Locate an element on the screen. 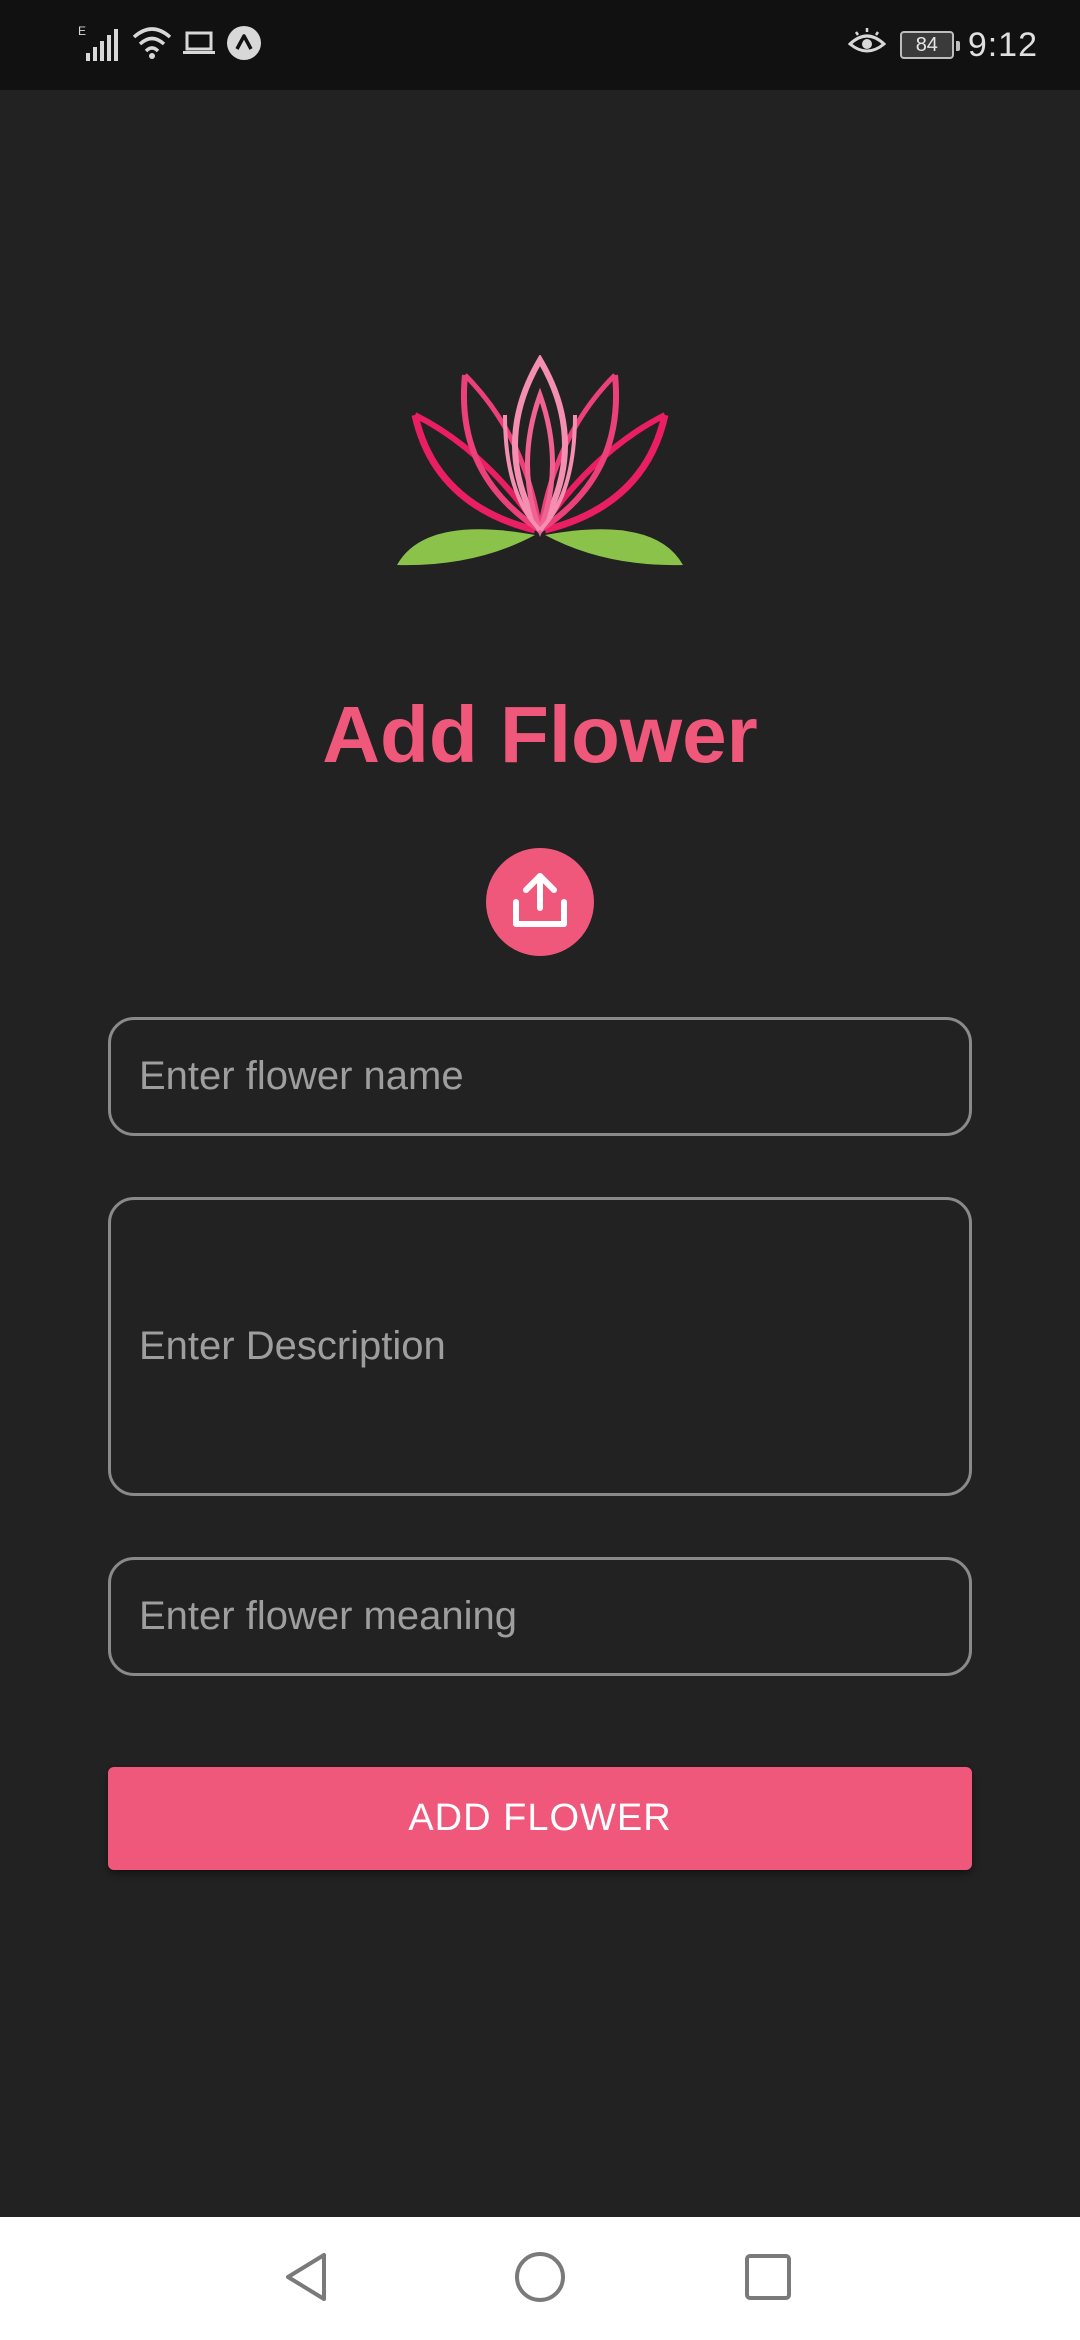  signal-icon: E is located at coordinates (100, 45).